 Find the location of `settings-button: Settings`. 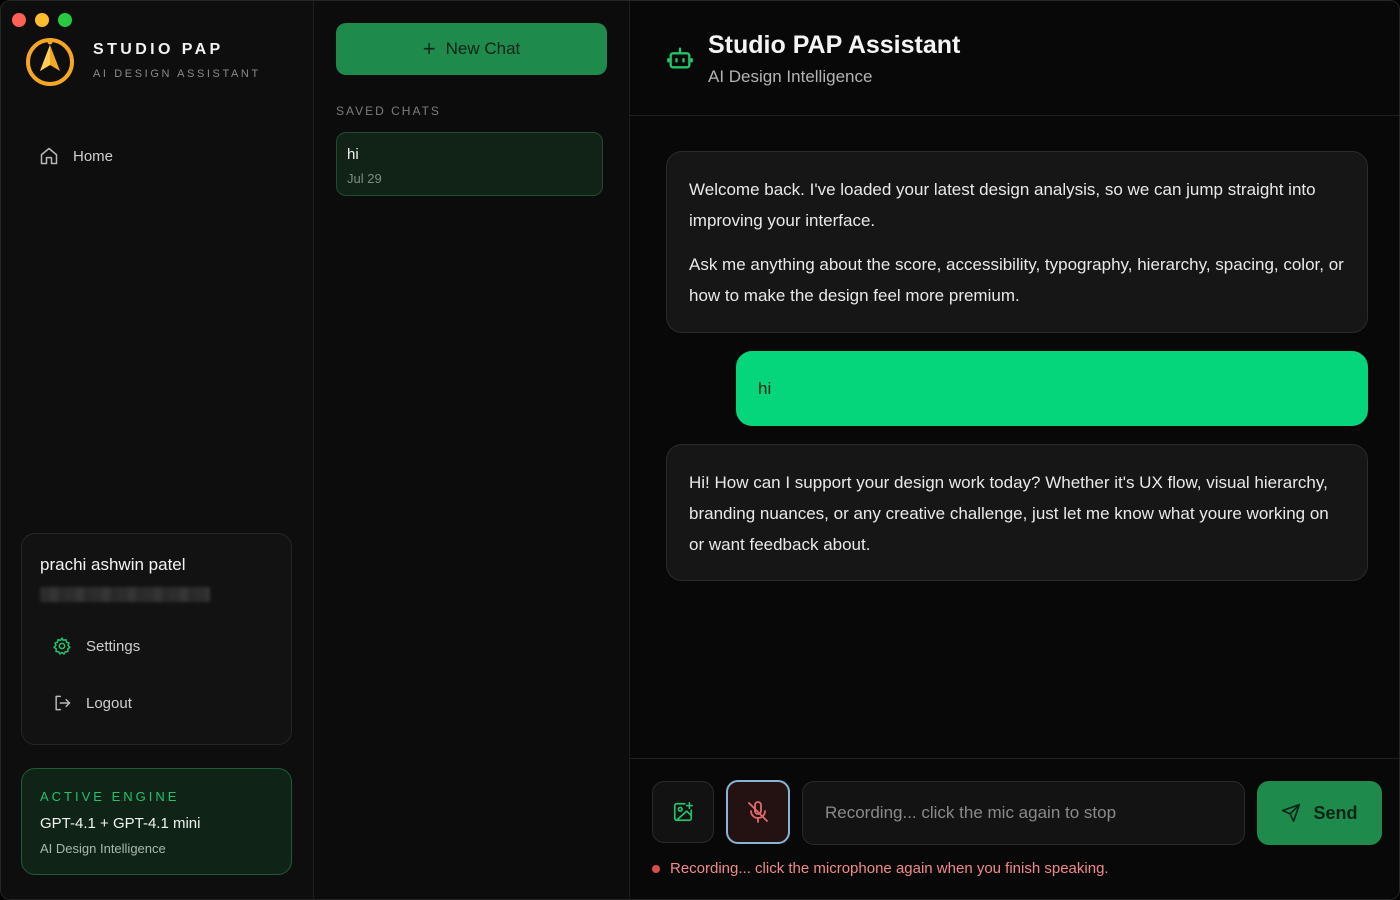

settings-button: Settings is located at coordinates (157, 646).